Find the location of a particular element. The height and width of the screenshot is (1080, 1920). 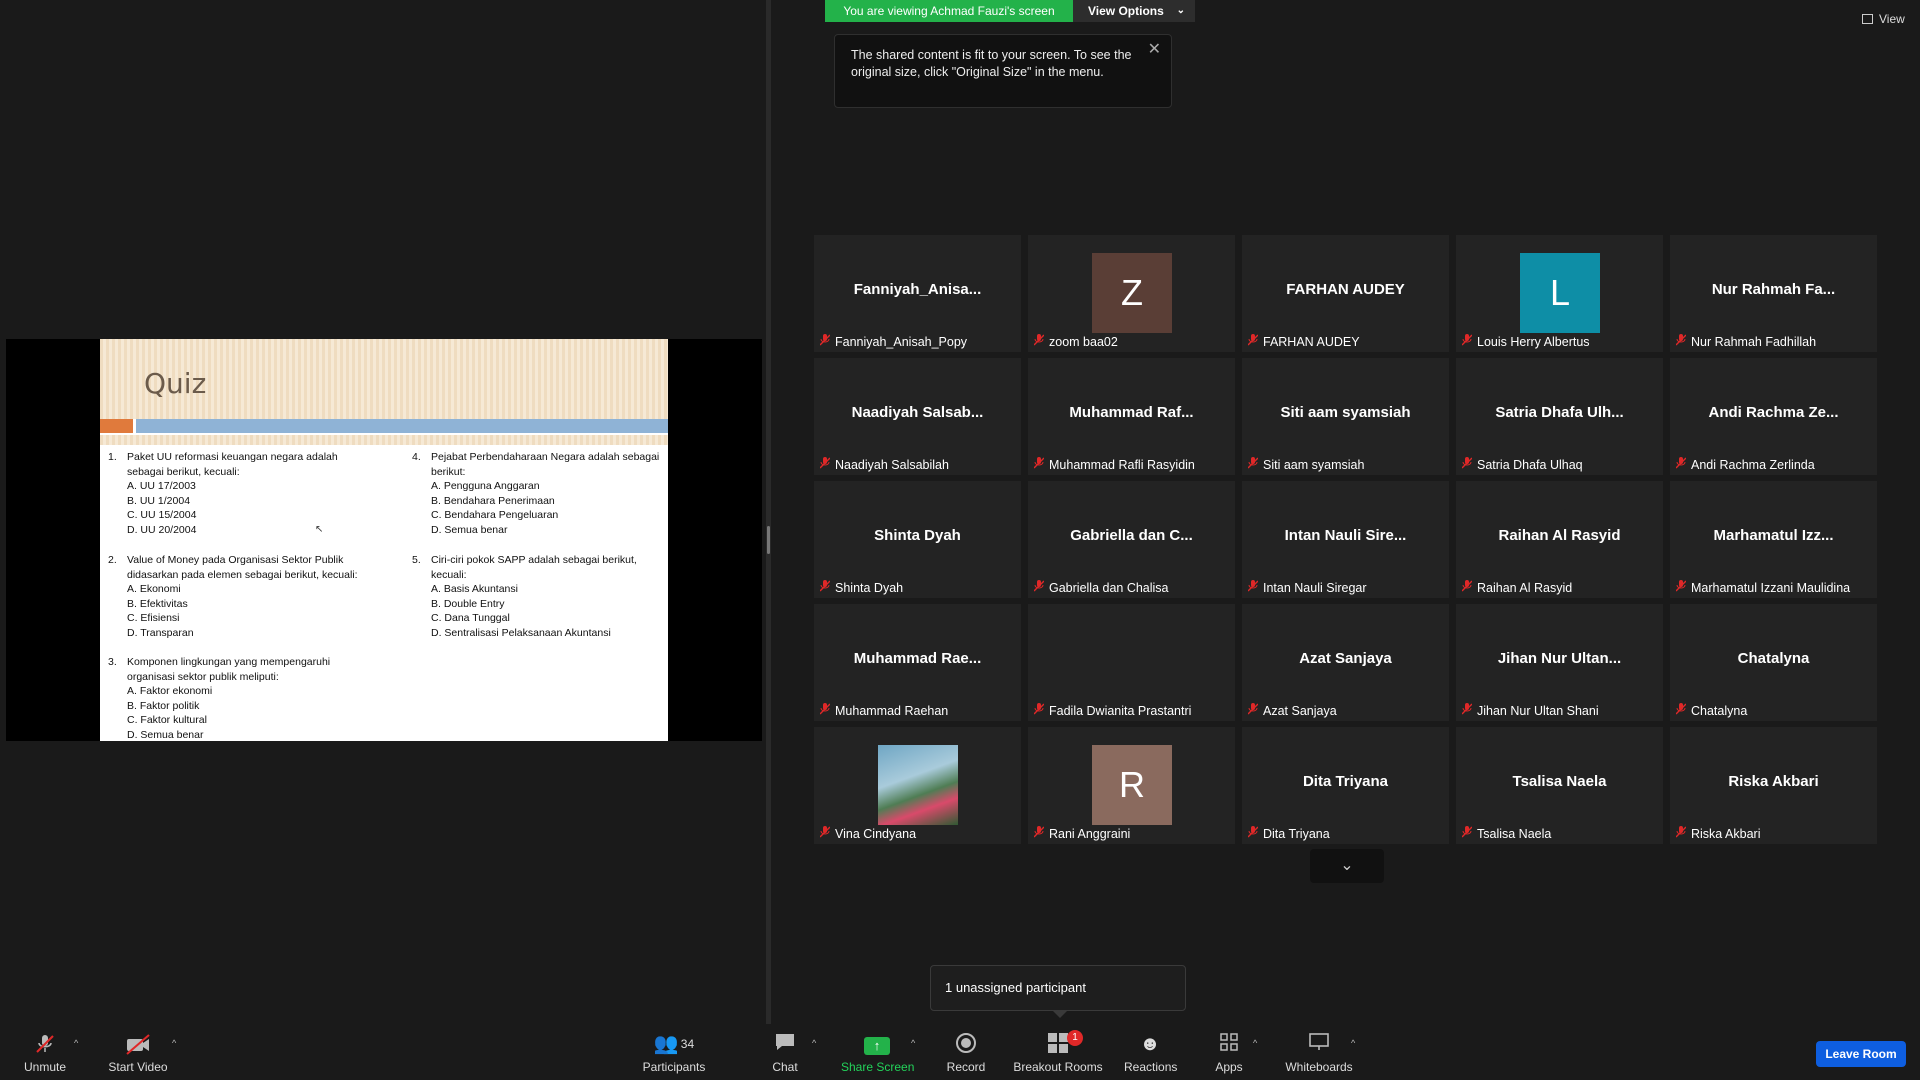

breakout-rooms-button: 1 Breakout Rooms is located at coordinates (1058, 1052).